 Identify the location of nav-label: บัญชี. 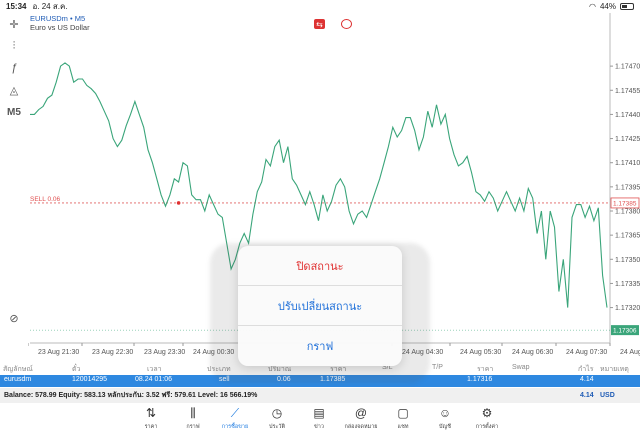
(445, 427).